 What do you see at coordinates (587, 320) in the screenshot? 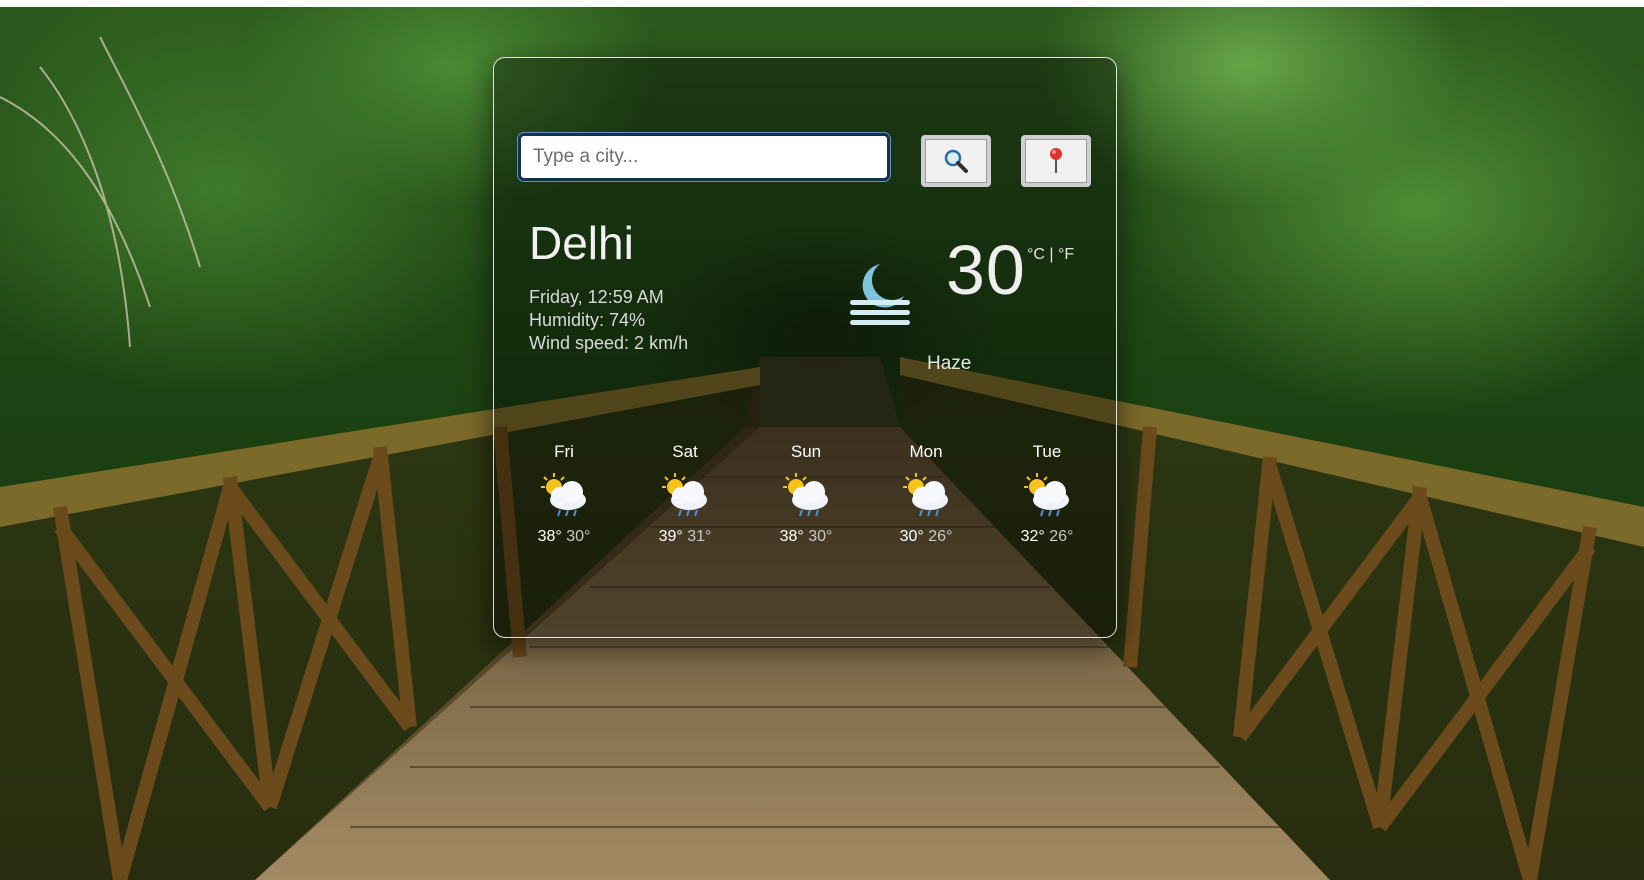
I see `humidity: Humidity: 74%` at bounding box center [587, 320].